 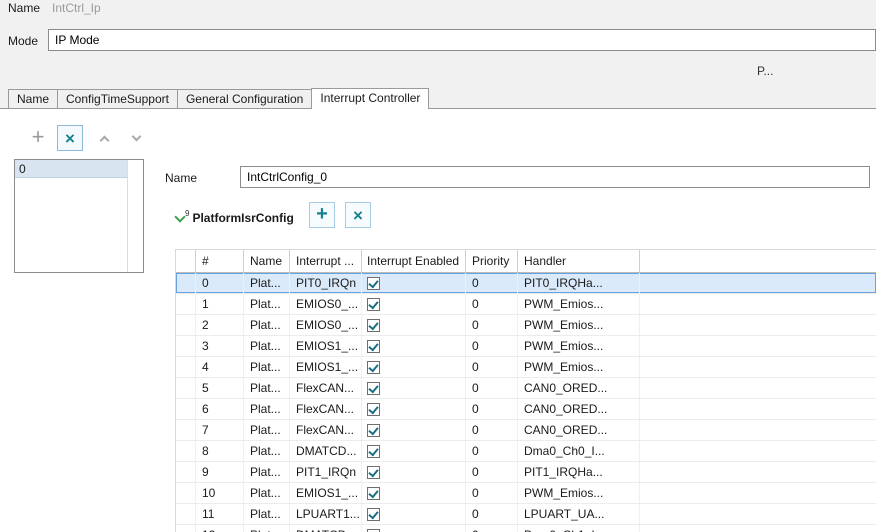 I want to click on remove-config-button: ×, so click(x=70, y=138).